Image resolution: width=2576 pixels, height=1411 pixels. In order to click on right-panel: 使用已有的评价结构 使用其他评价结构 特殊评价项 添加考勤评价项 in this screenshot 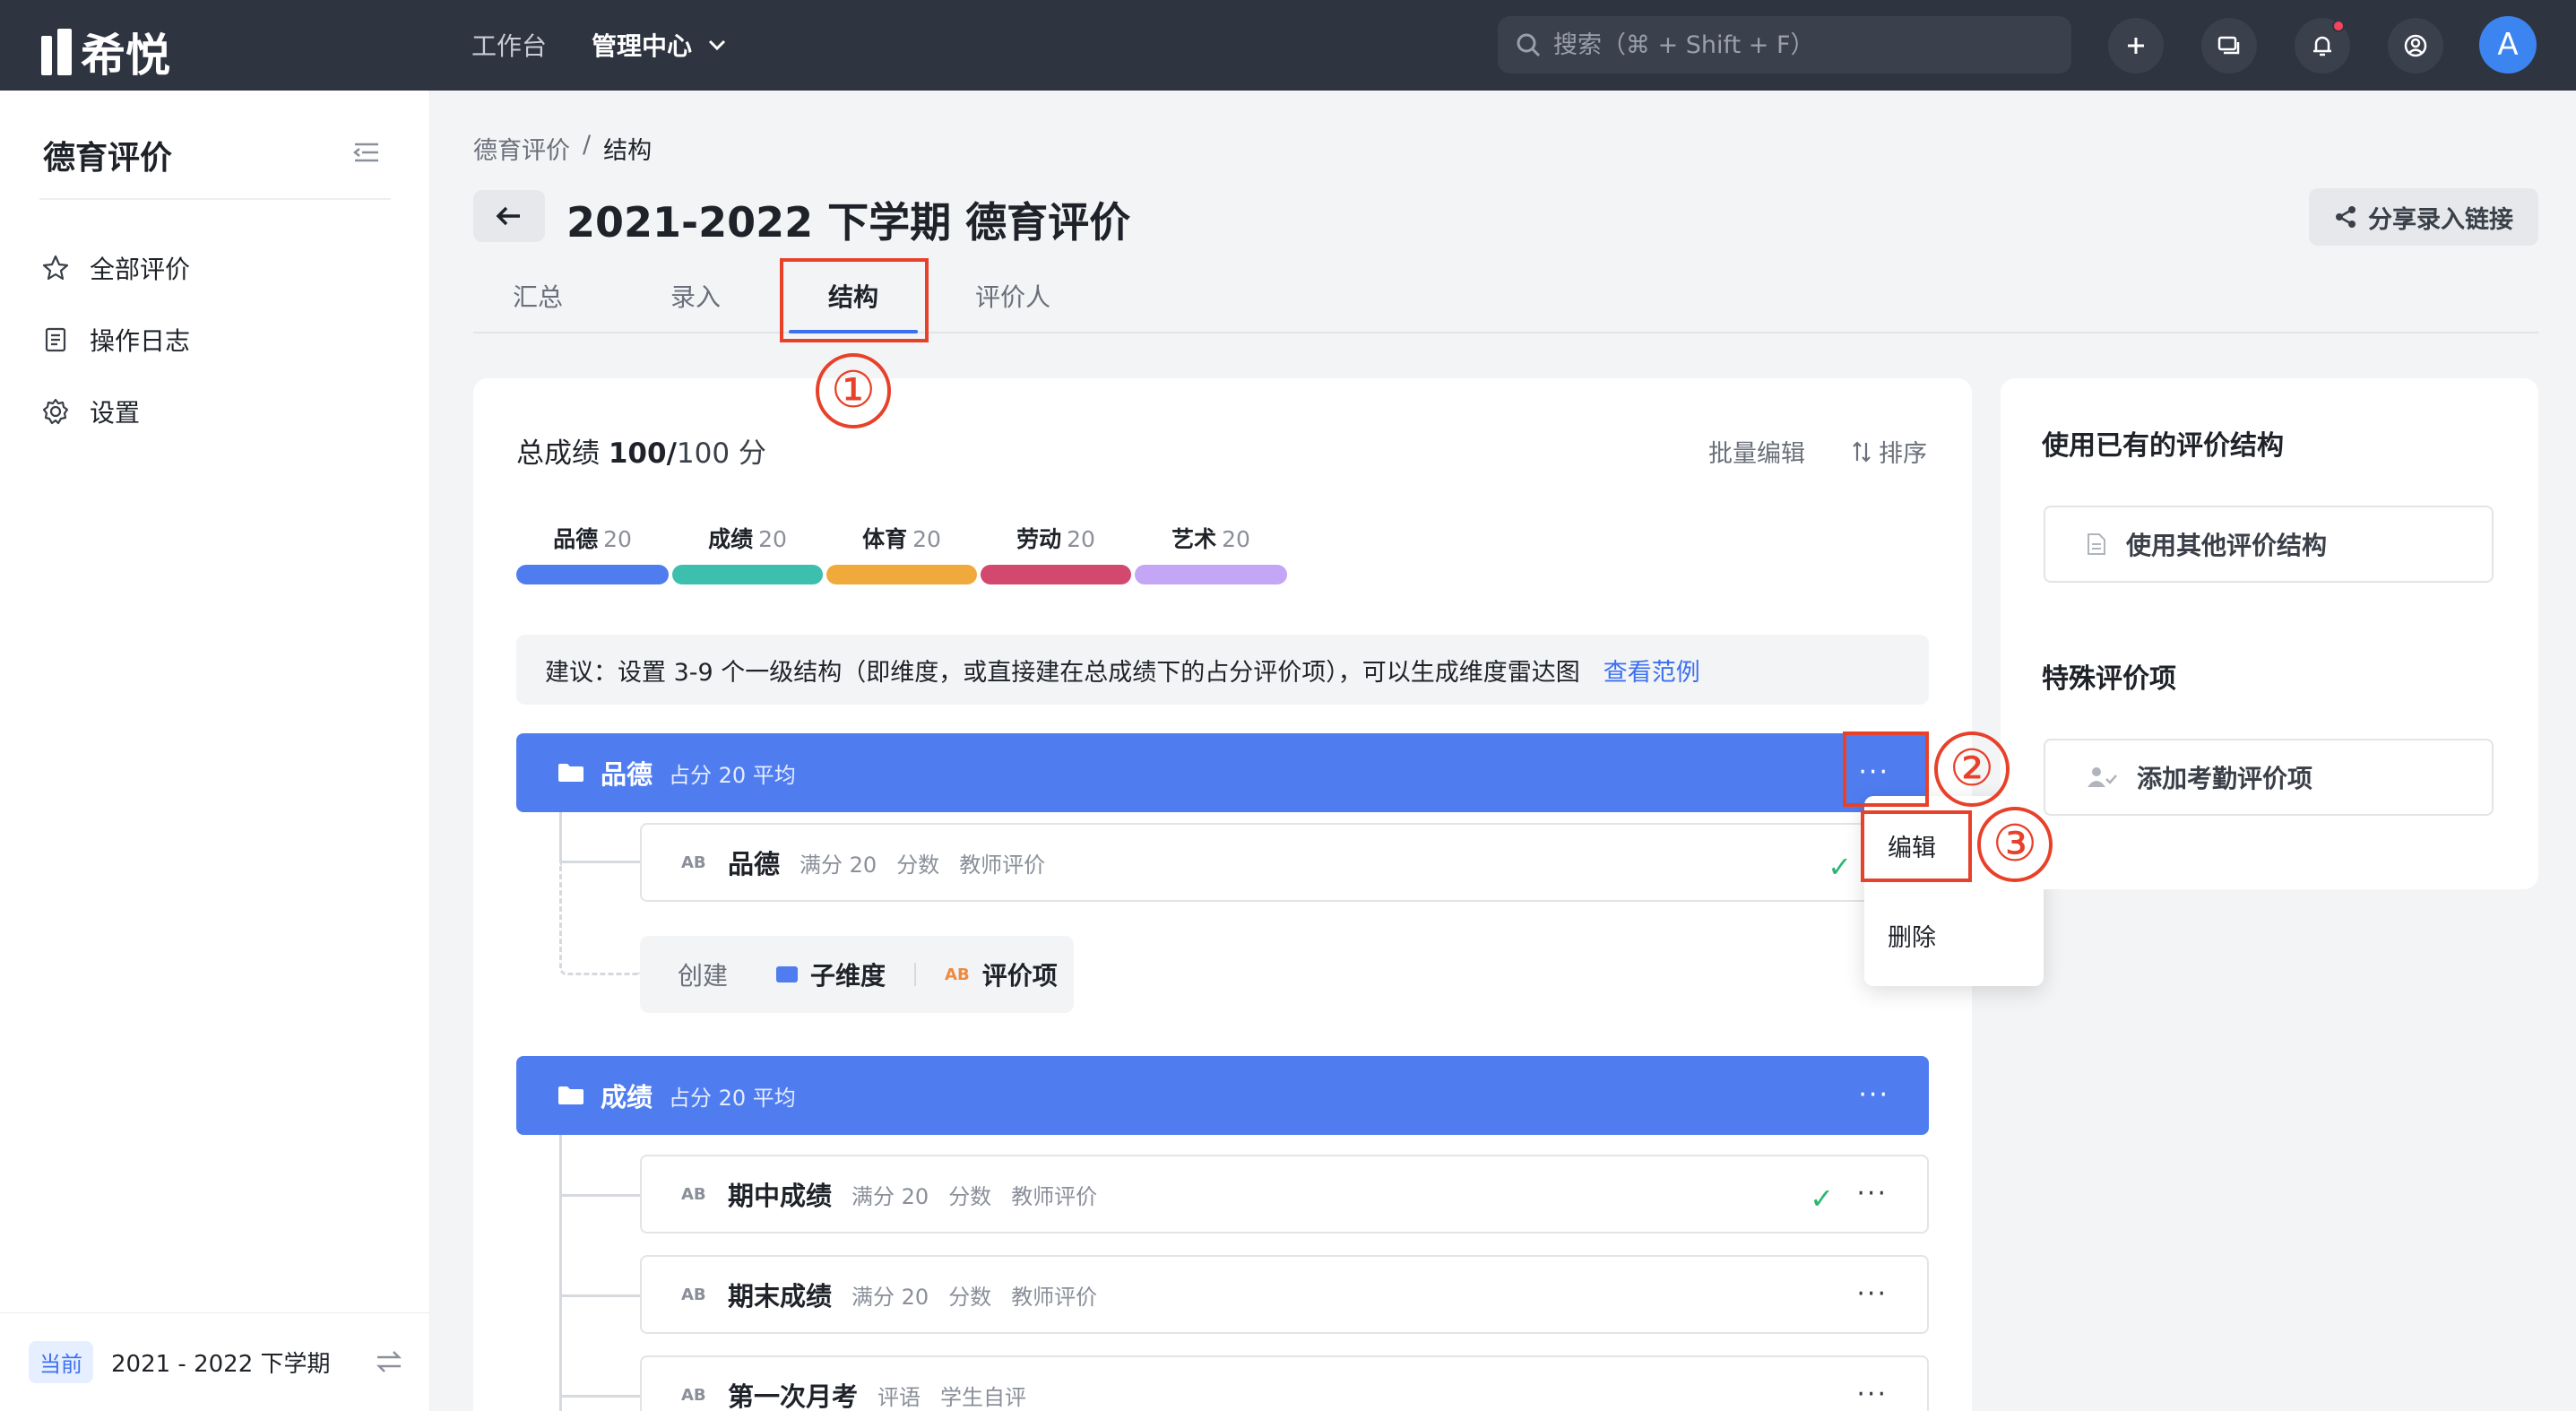, I will do `click(2269, 633)`.